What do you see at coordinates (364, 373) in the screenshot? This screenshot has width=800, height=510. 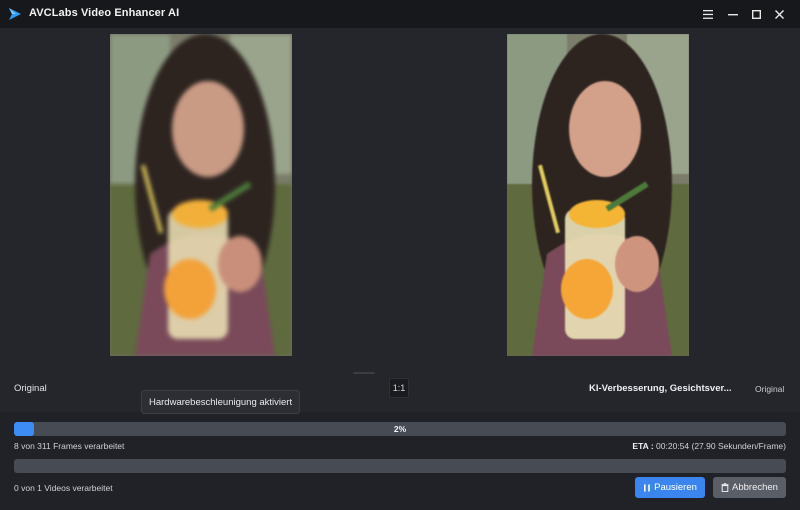 I see `splitter-handle` at bounding box center [364, 373].